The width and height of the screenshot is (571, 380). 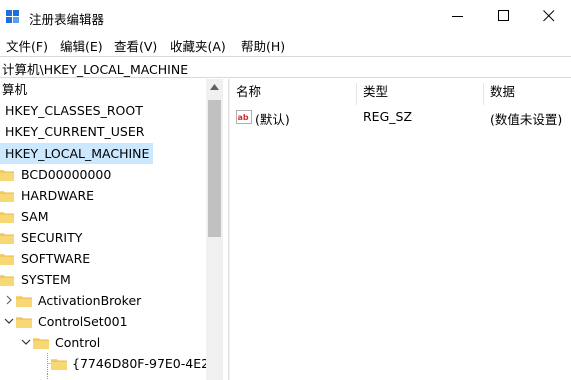 What do you see at coordinates (66, 174) in the screenshot?
I see `tree-label: BCD00000000` at bounding box center [66, 174].